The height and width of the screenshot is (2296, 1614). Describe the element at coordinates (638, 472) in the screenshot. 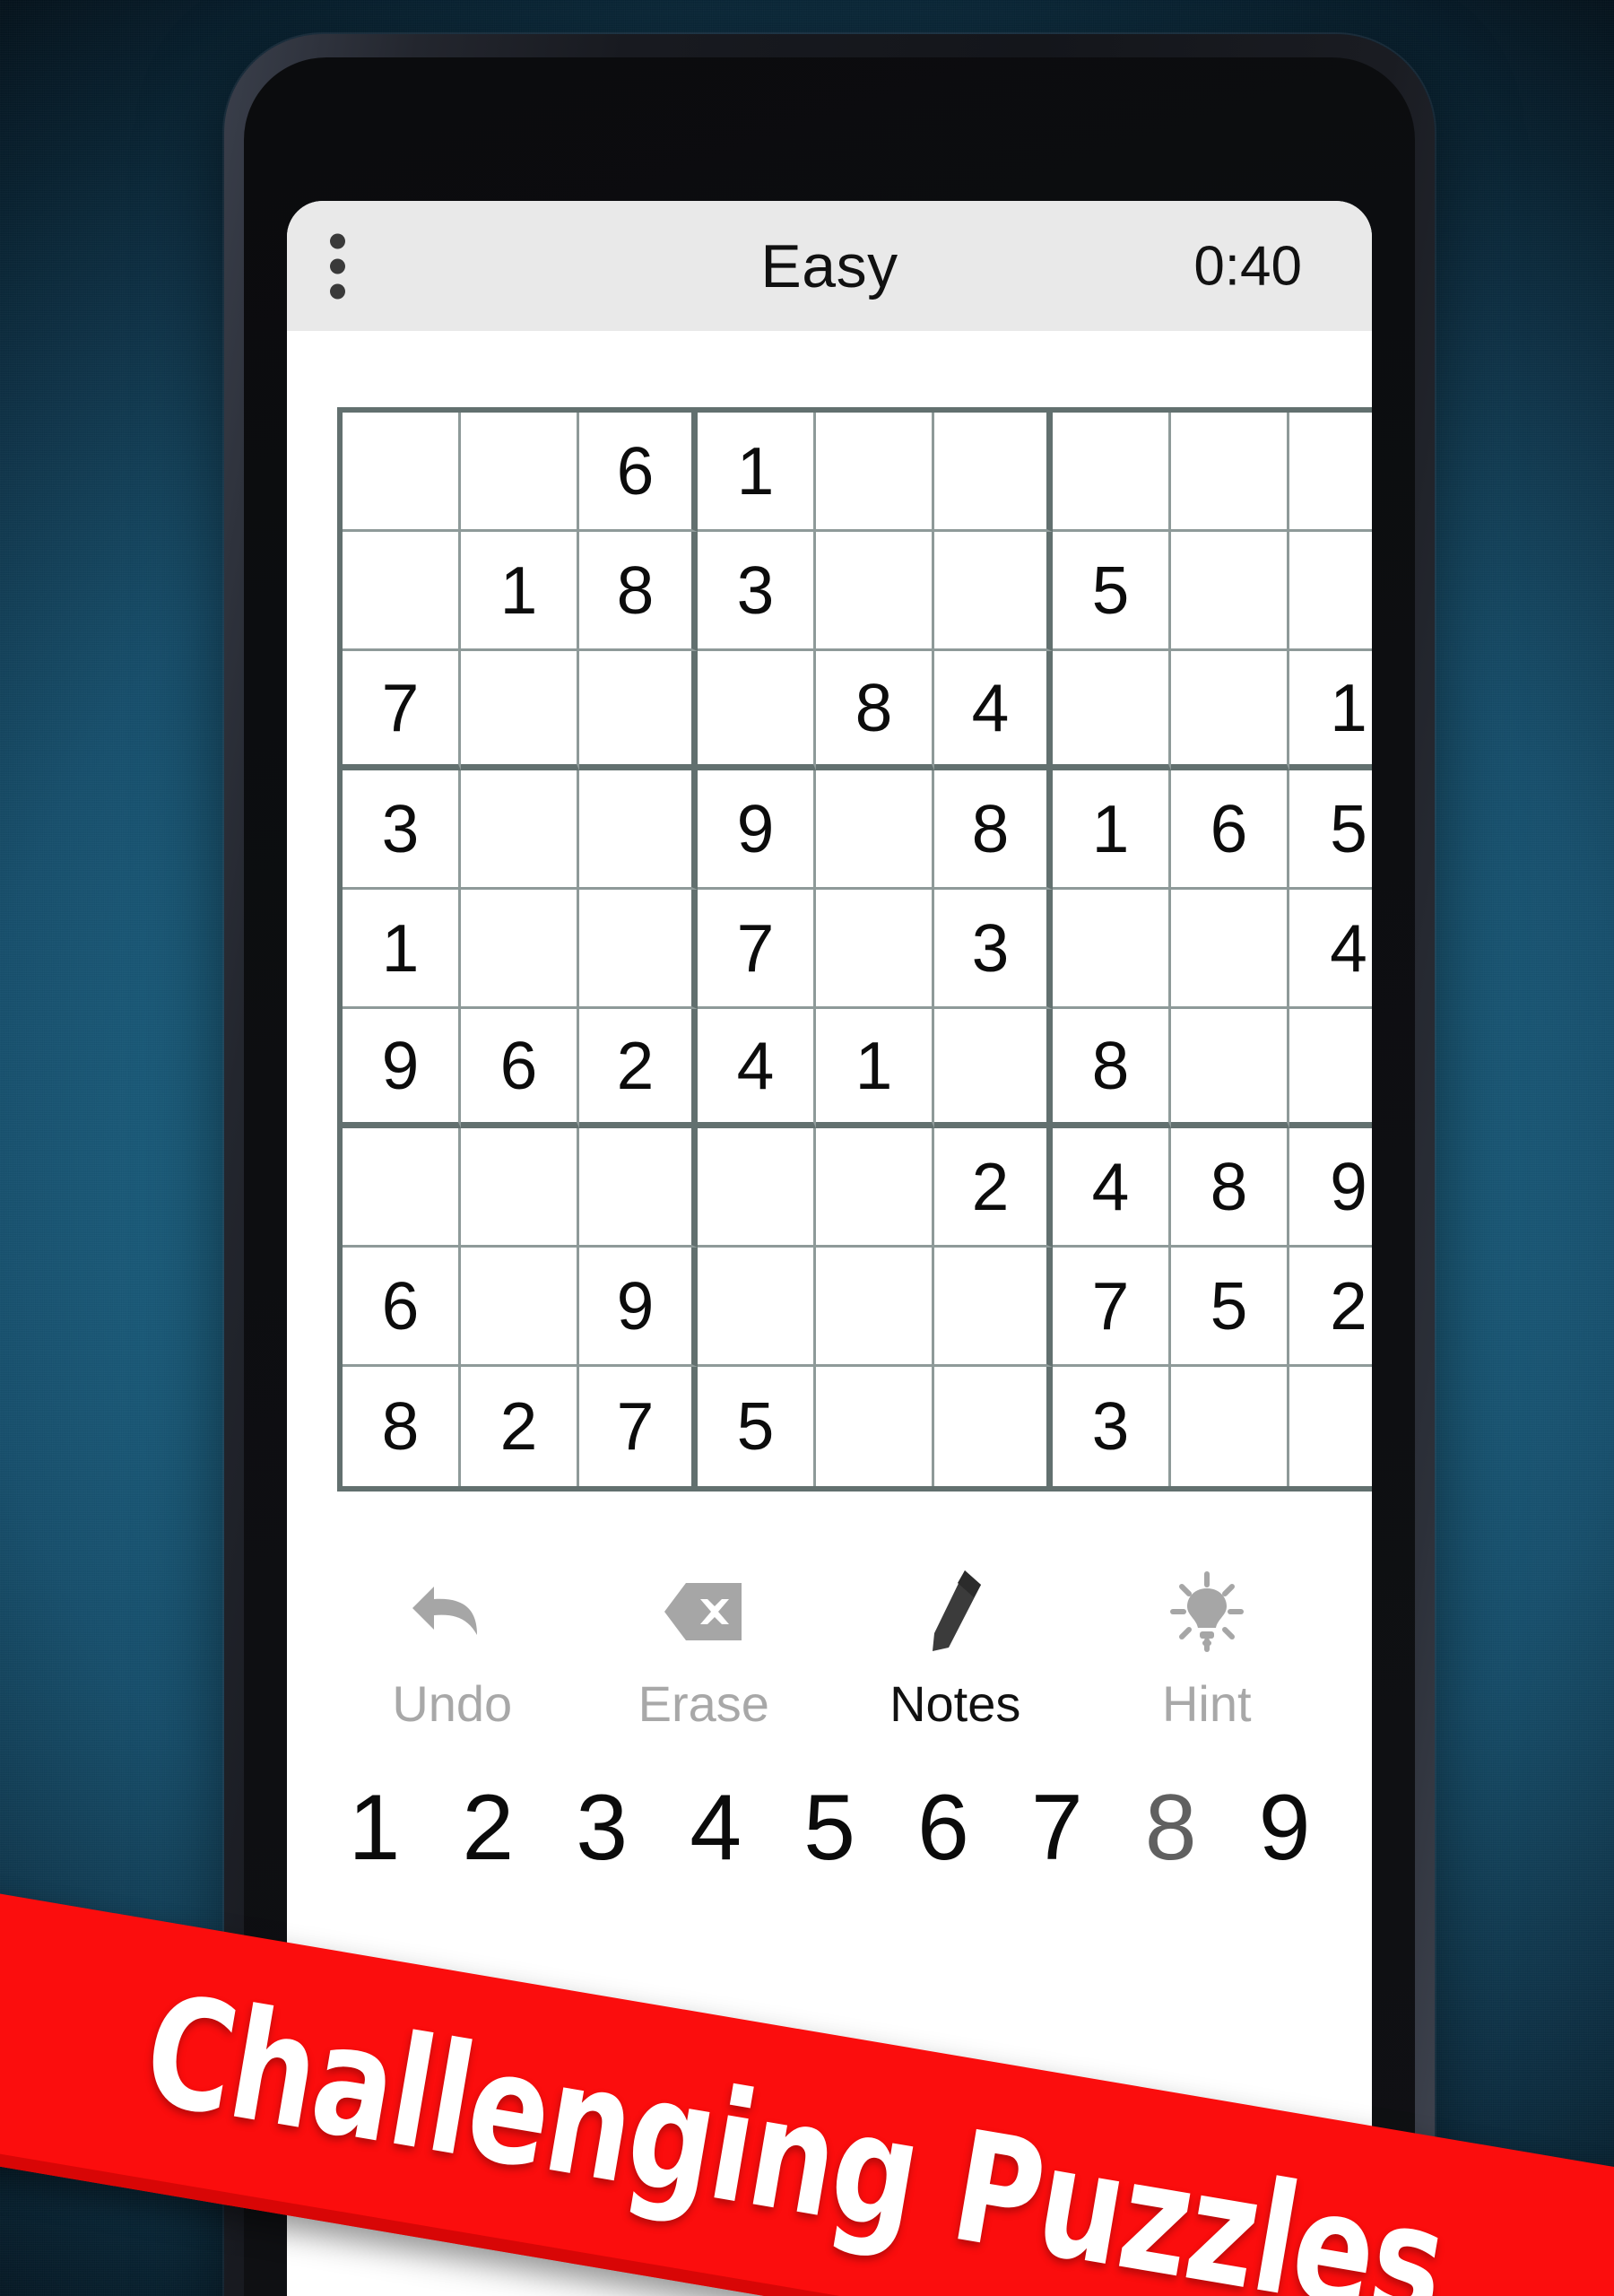

I see `sudoku-cell-r1c3: 6` at that location.